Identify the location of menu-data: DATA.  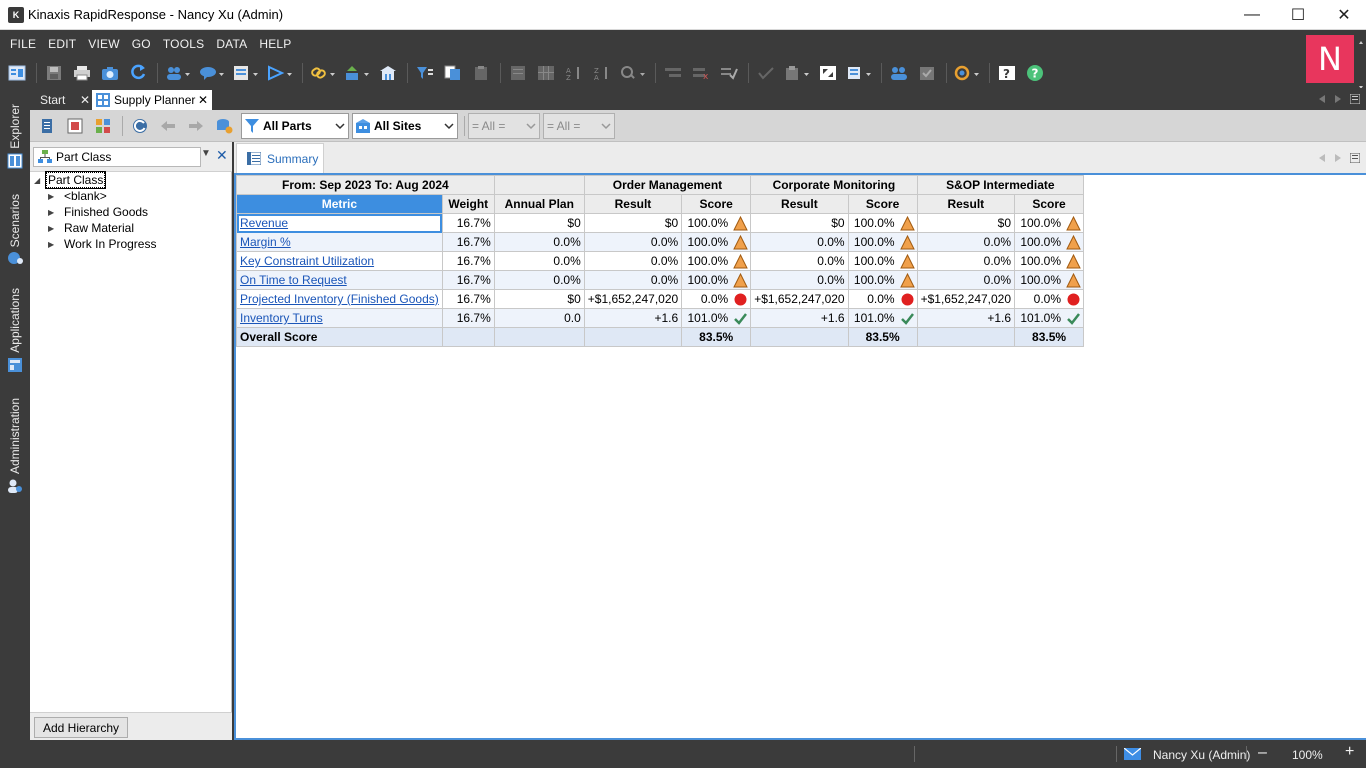
(231, 44).